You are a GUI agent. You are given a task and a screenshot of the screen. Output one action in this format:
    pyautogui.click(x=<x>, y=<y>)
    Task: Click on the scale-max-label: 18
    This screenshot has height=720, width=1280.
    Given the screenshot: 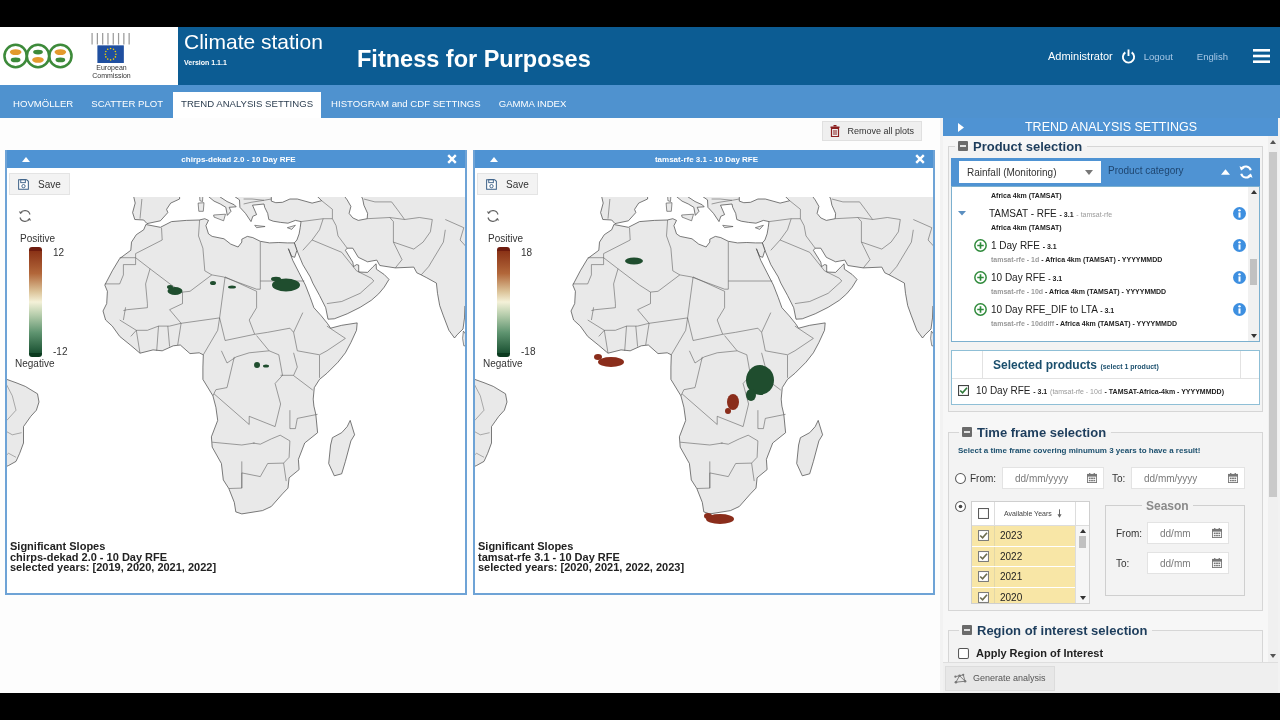 What is the action you would take?
    pyautogui.click(x=527, y=252)
    